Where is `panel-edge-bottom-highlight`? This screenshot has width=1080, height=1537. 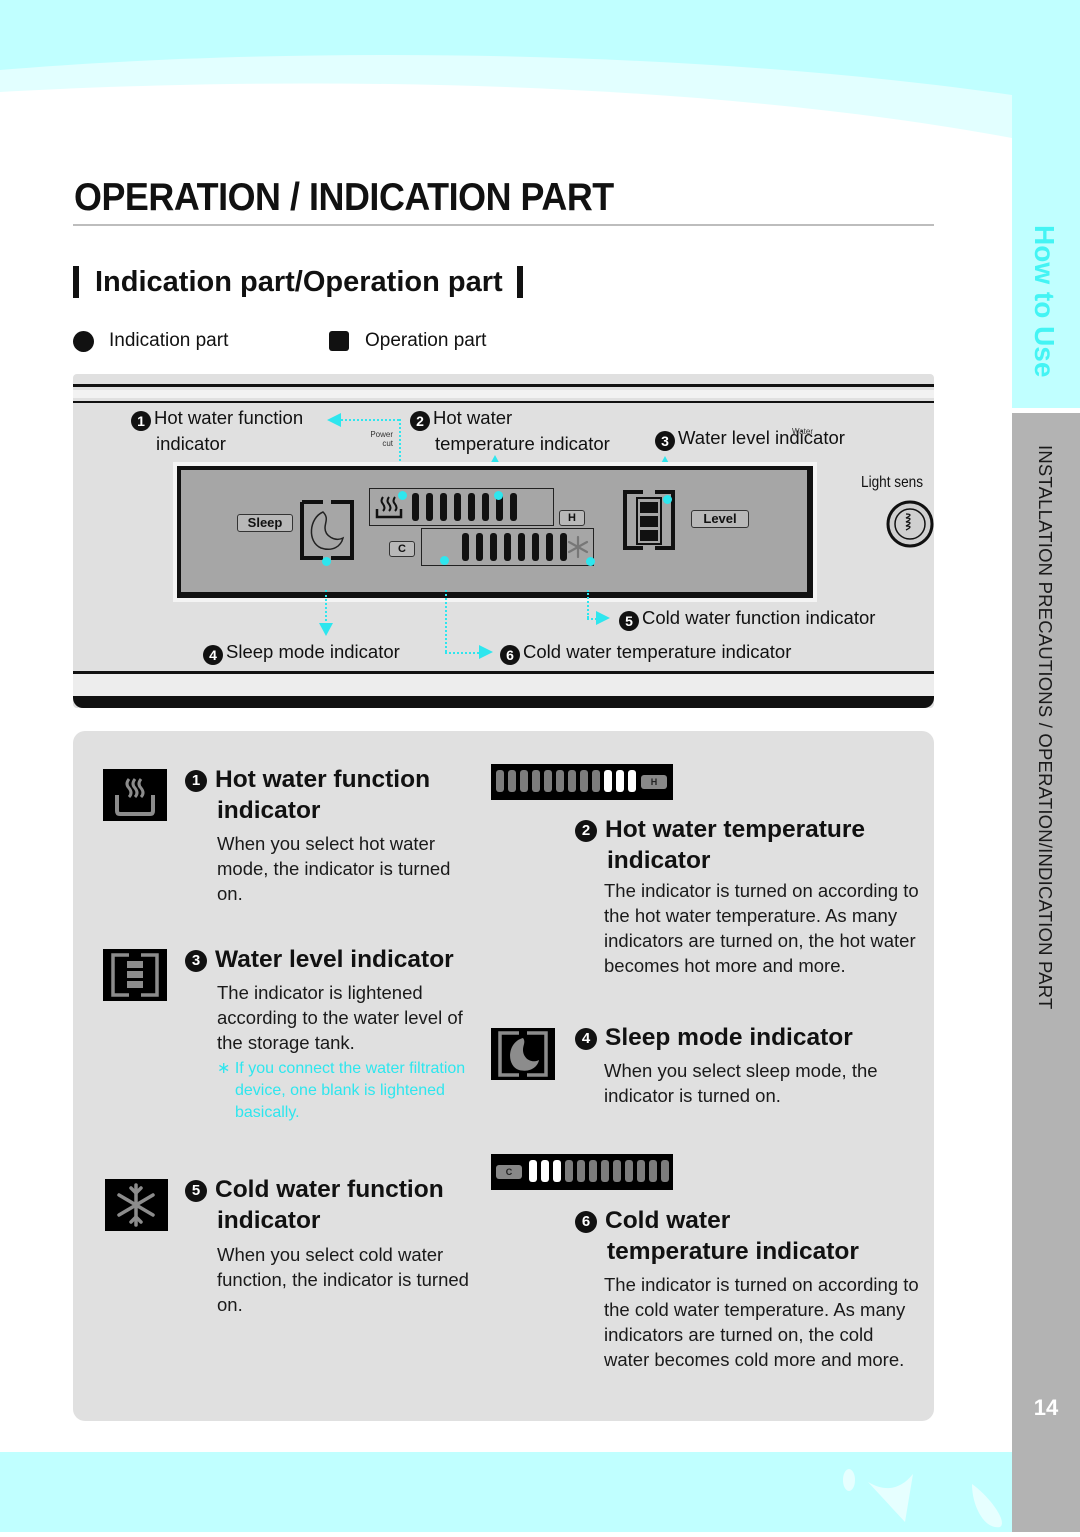
panel-edge-bottom-highlight is located at coordinates (503, 685).